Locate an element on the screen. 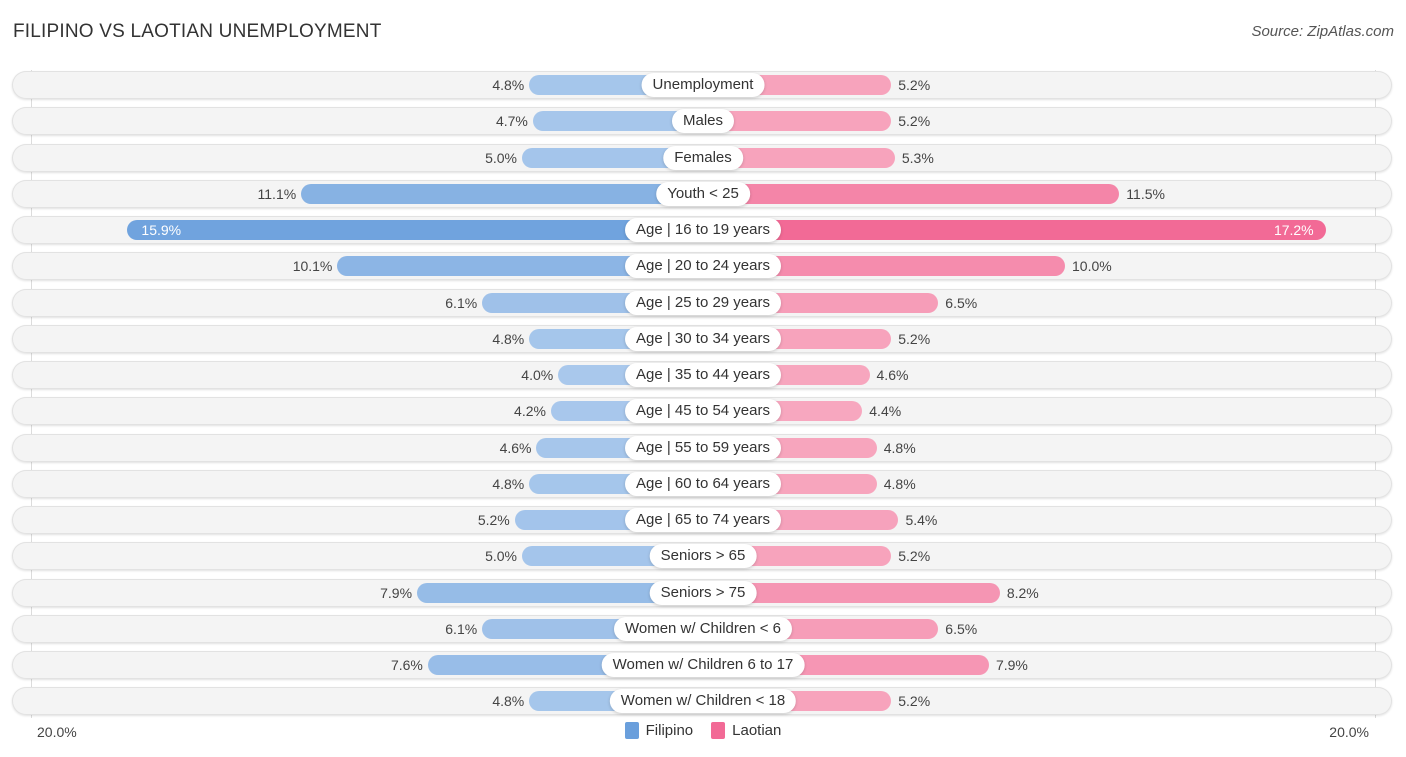 The height and width of the screenshot is (757, 1406). legend-item-filipino: Filipino is located at coordinates (659, 730).